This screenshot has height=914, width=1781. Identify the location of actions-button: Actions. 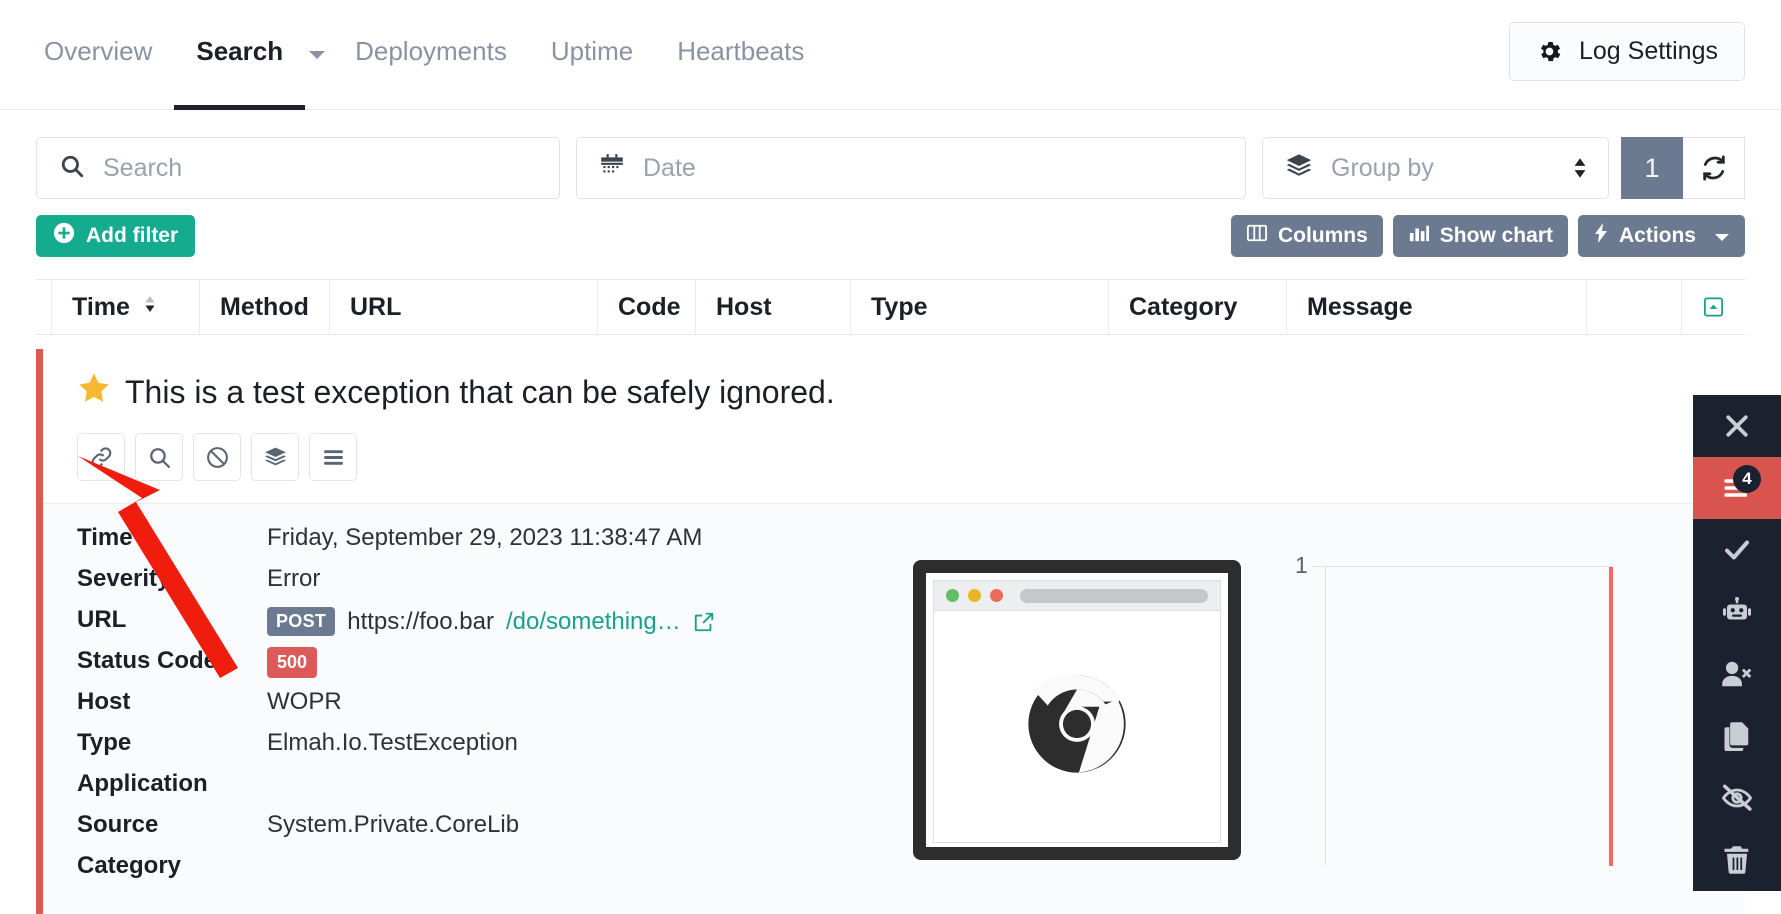
(1661, 236).